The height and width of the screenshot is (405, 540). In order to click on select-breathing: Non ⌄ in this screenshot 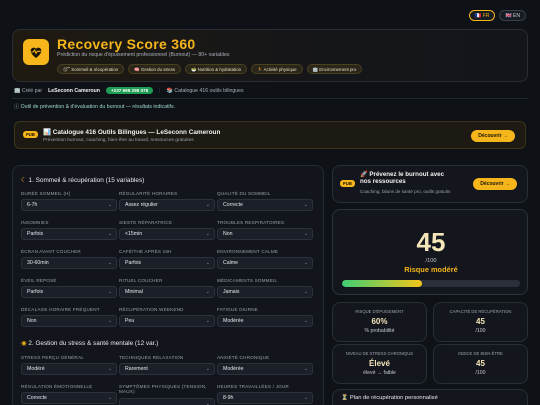, I will do `click(265, 234)`.